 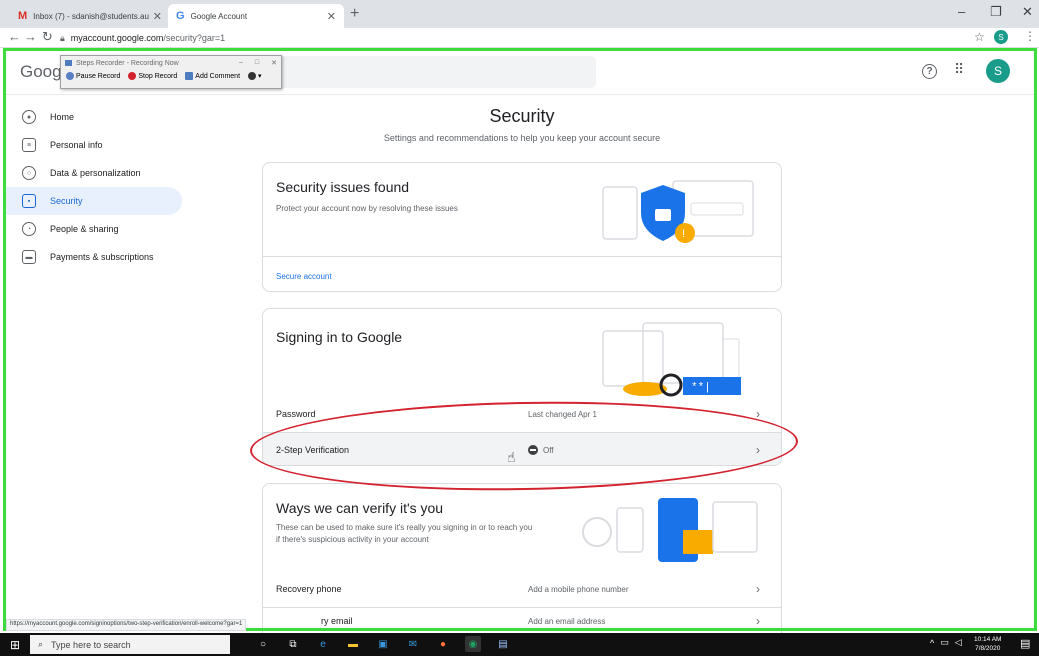 I want to click on tab-title: Google Account, so click(x=219, y=16).